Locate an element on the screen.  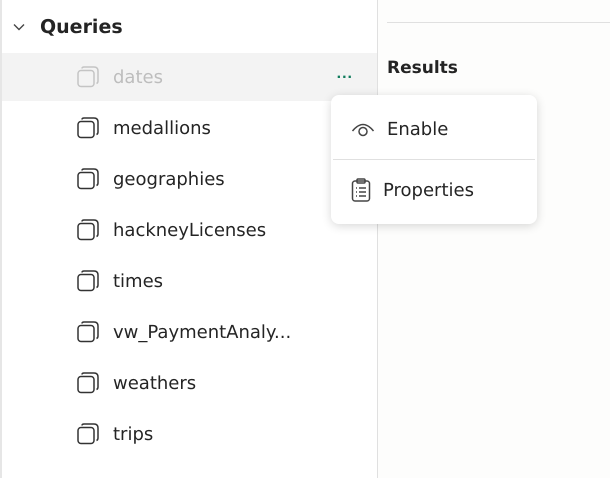
queries-title: Queries is located at coordinates (81, 27).